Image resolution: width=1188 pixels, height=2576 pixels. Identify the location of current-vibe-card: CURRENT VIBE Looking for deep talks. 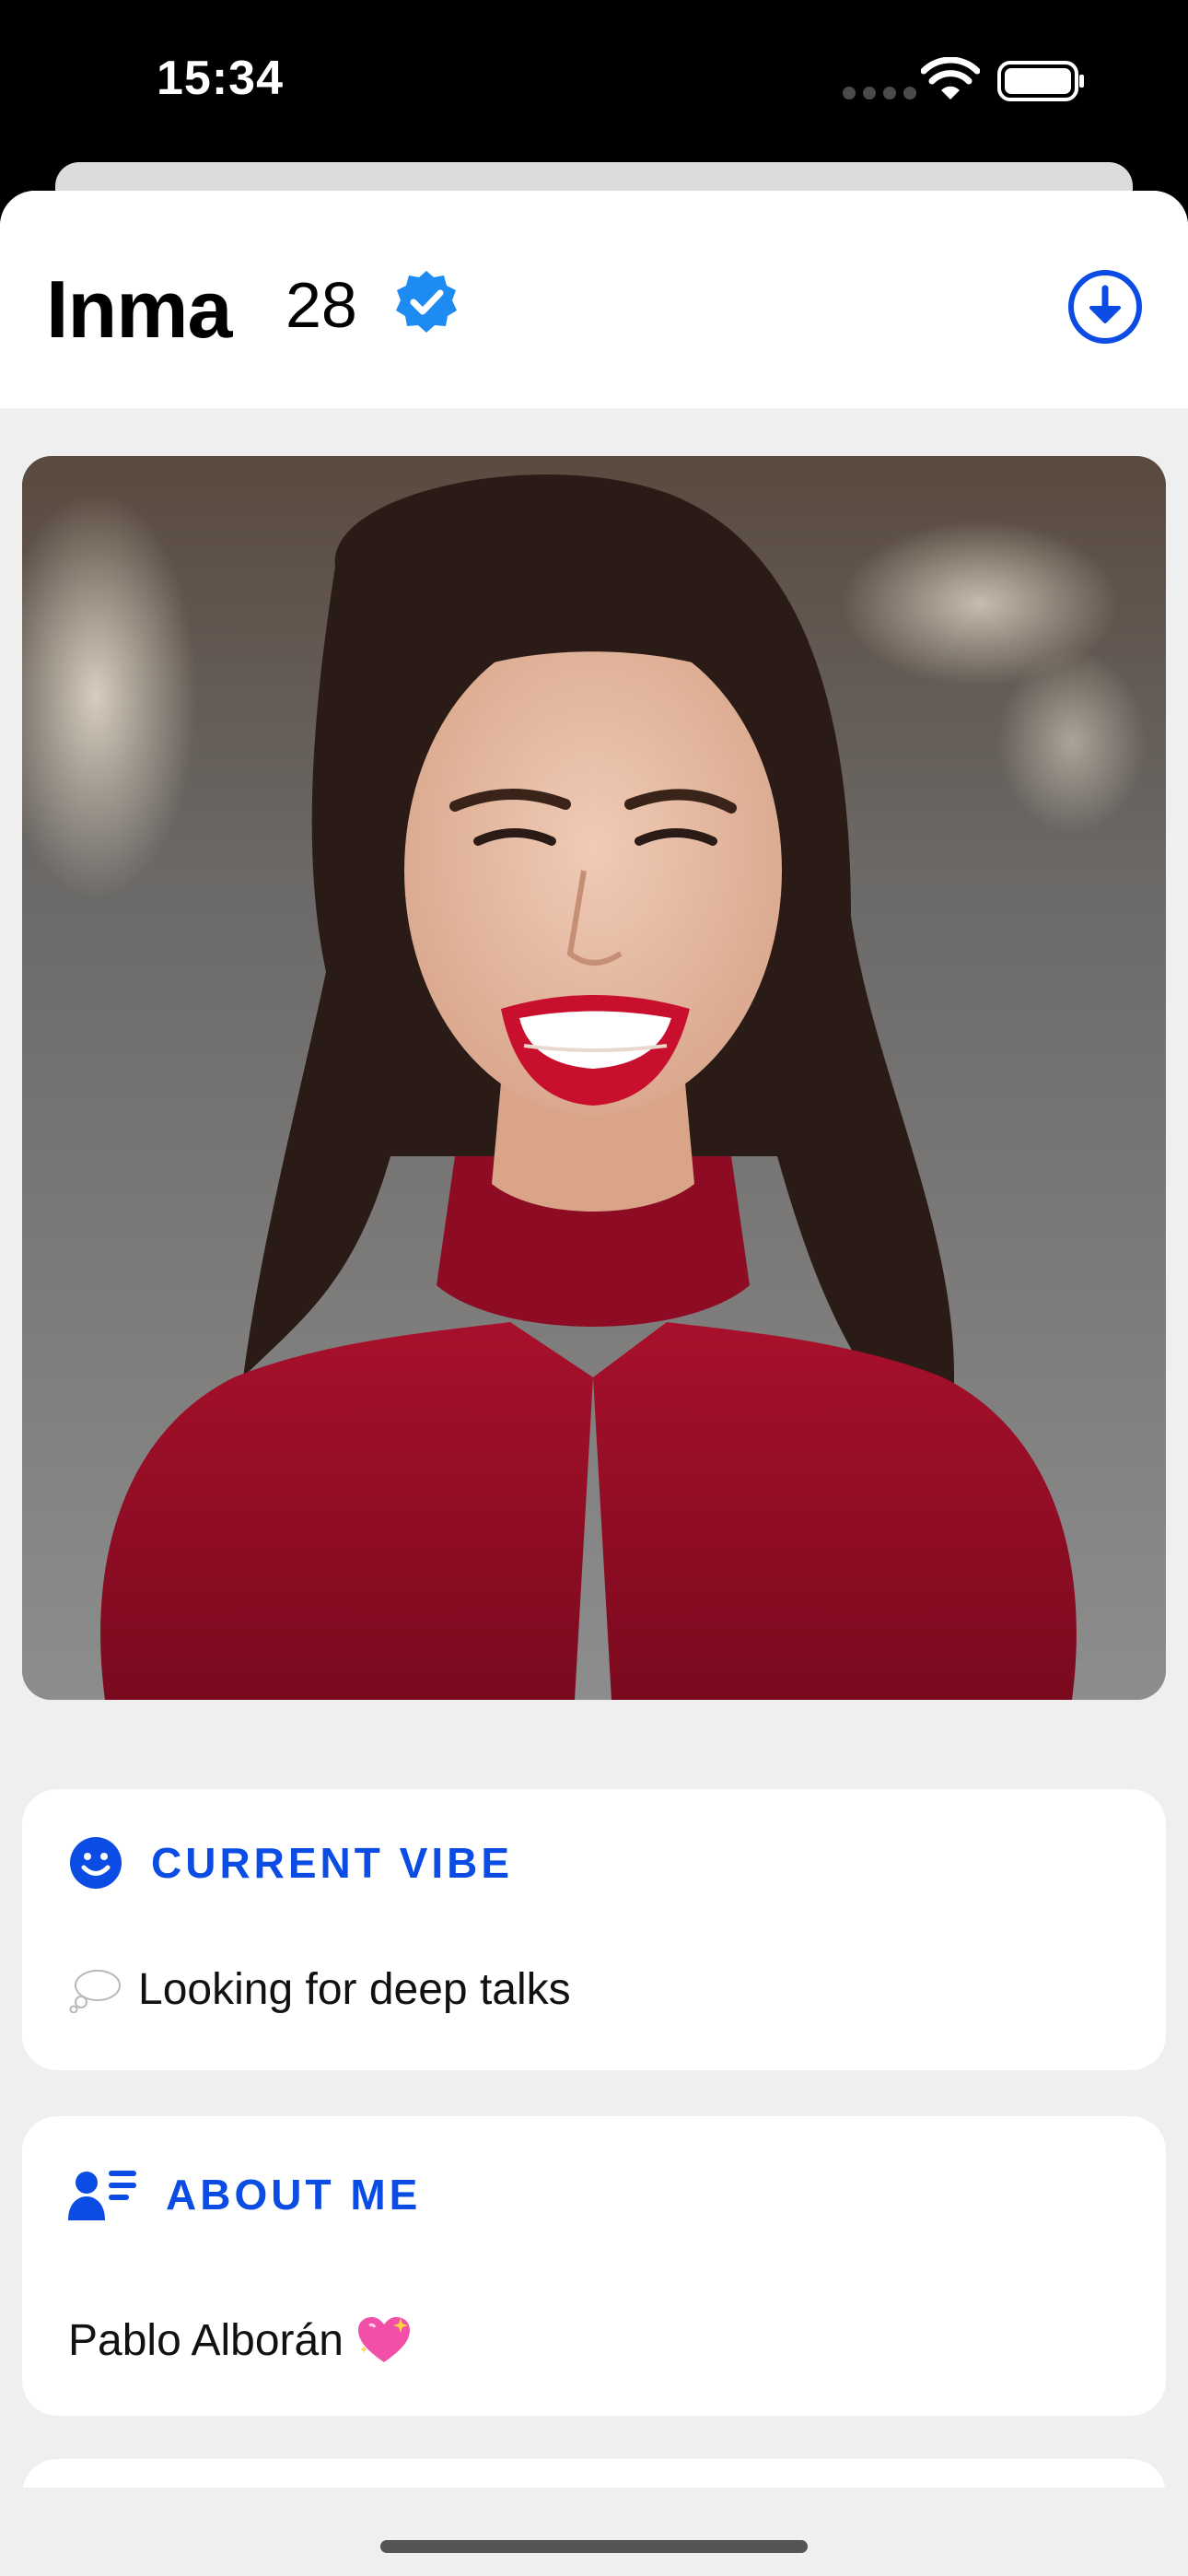
(594, 1929).